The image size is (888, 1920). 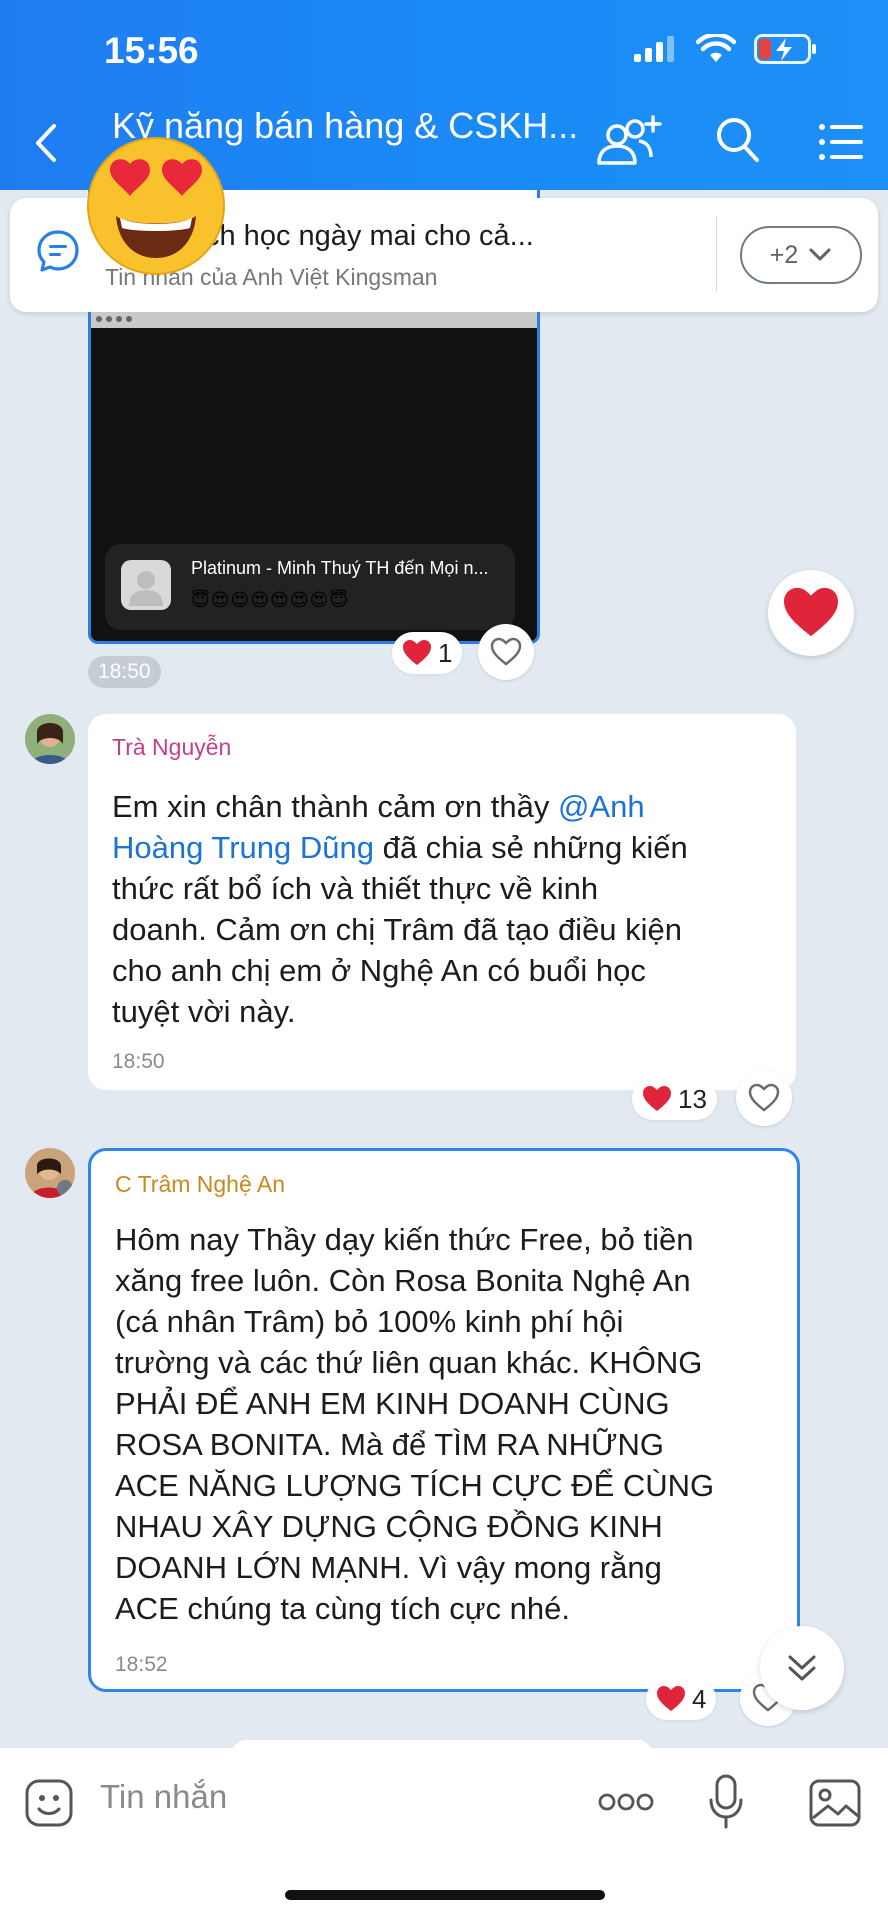 I want to click on message-line: trường và các thứ liên quan khác. KHÔNG, so click(x=409, y=1362).